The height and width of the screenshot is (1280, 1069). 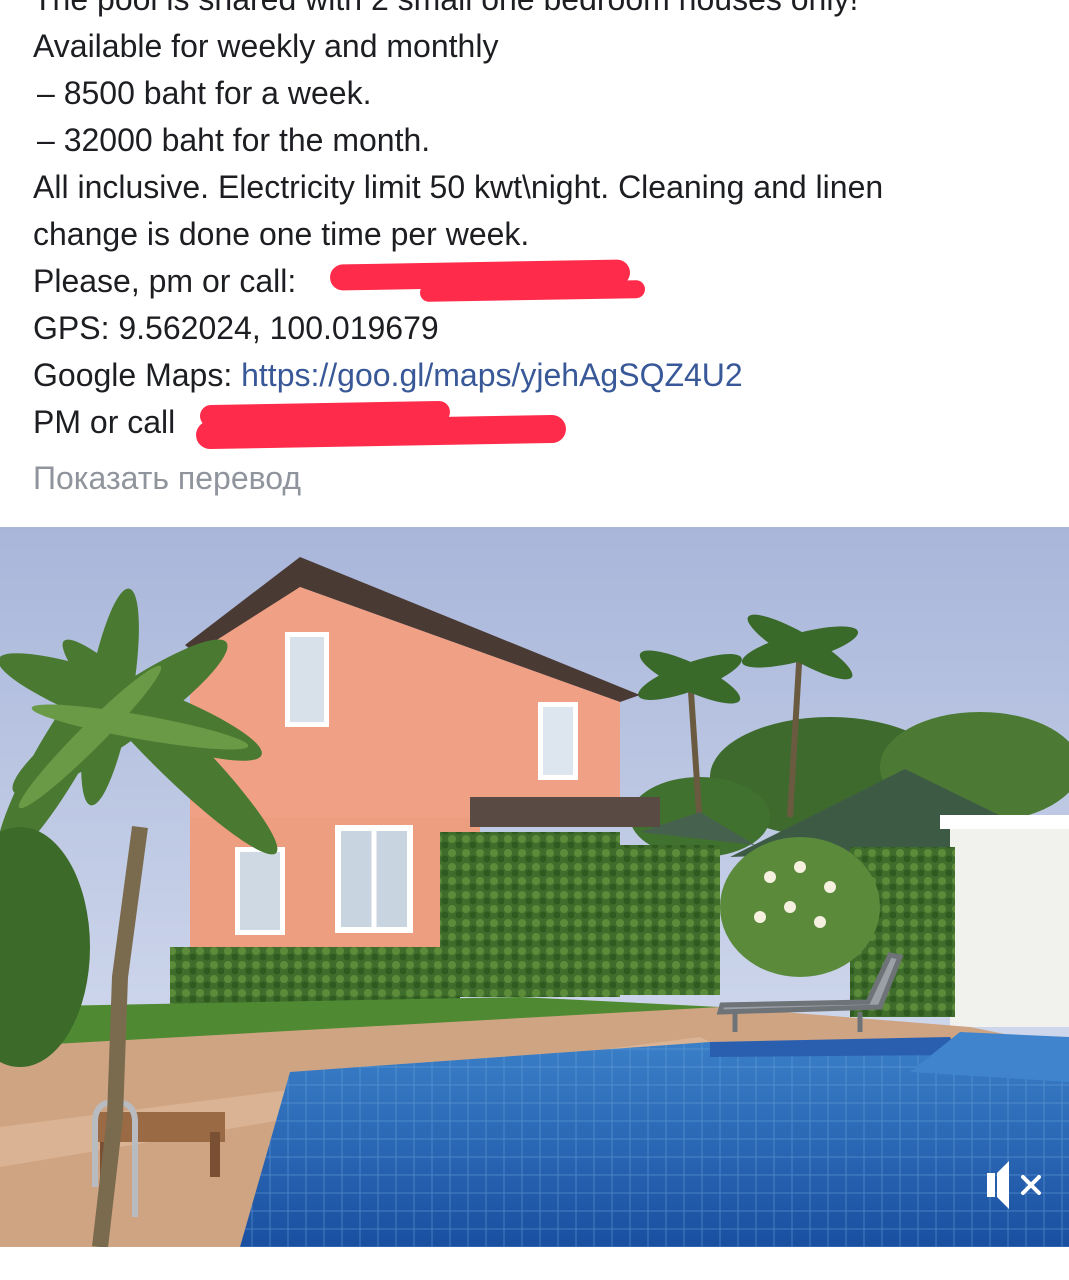 I want to click on post-line-availability: Available for weekly and monthly, so click(x=266, y=46).